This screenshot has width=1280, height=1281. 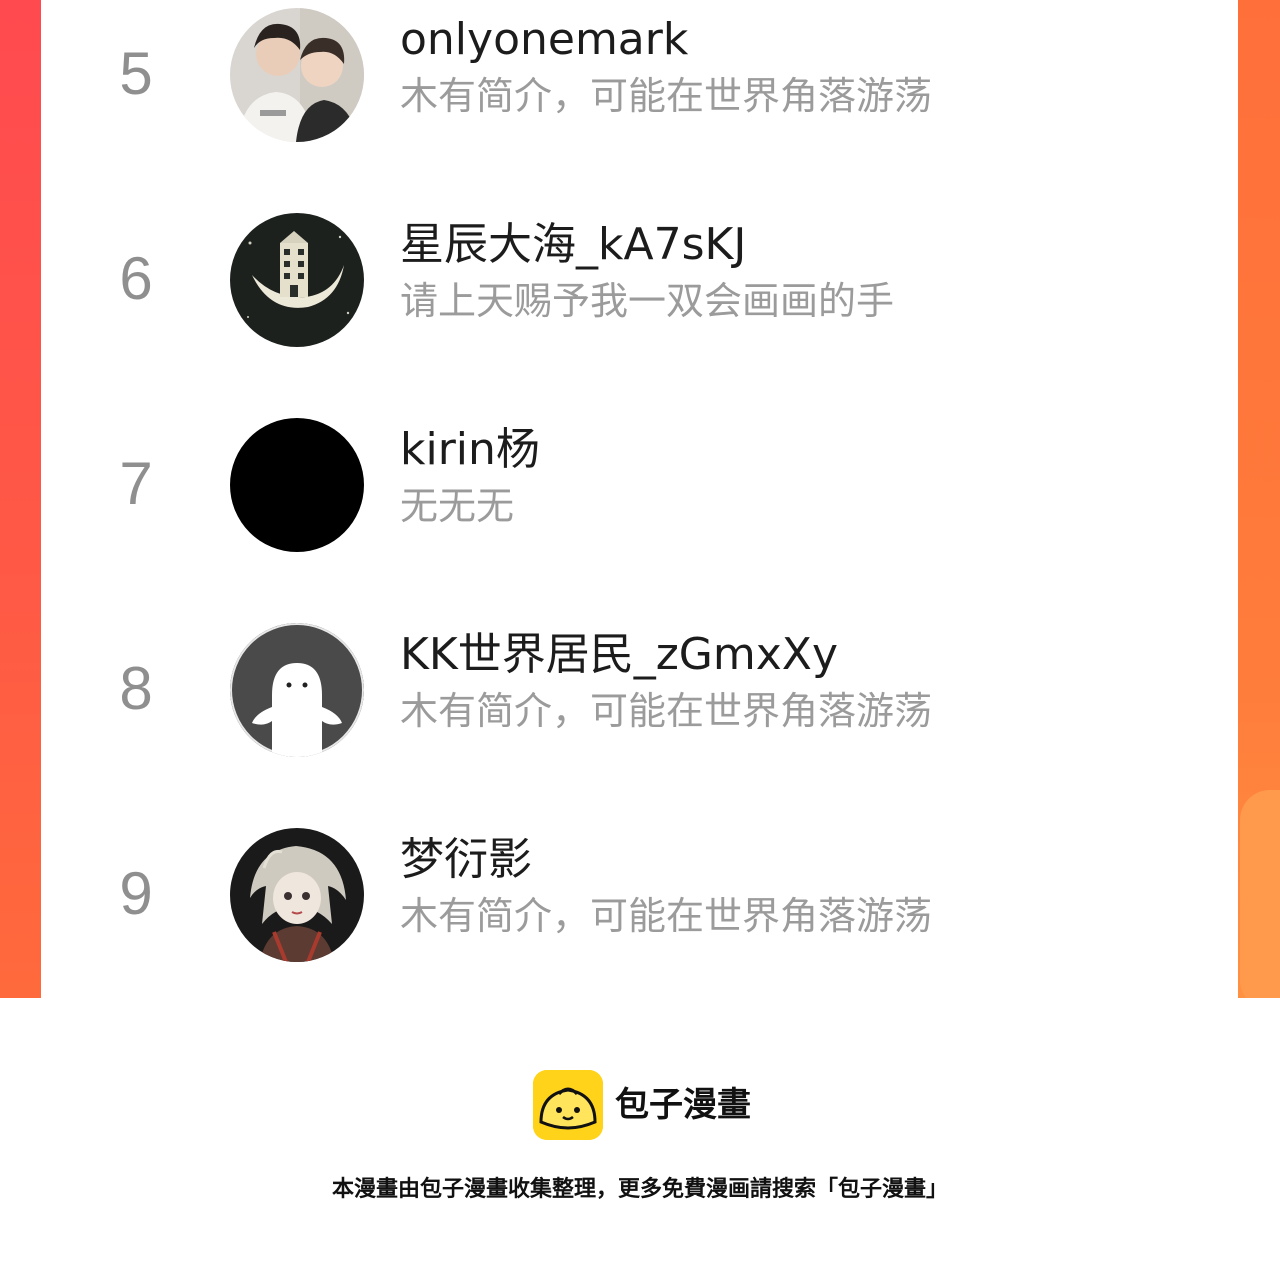 I want to click on leaderboard-row: 9 梦衍影 木有简介，可能在世界角落游荡, so click(x=639, y=895).